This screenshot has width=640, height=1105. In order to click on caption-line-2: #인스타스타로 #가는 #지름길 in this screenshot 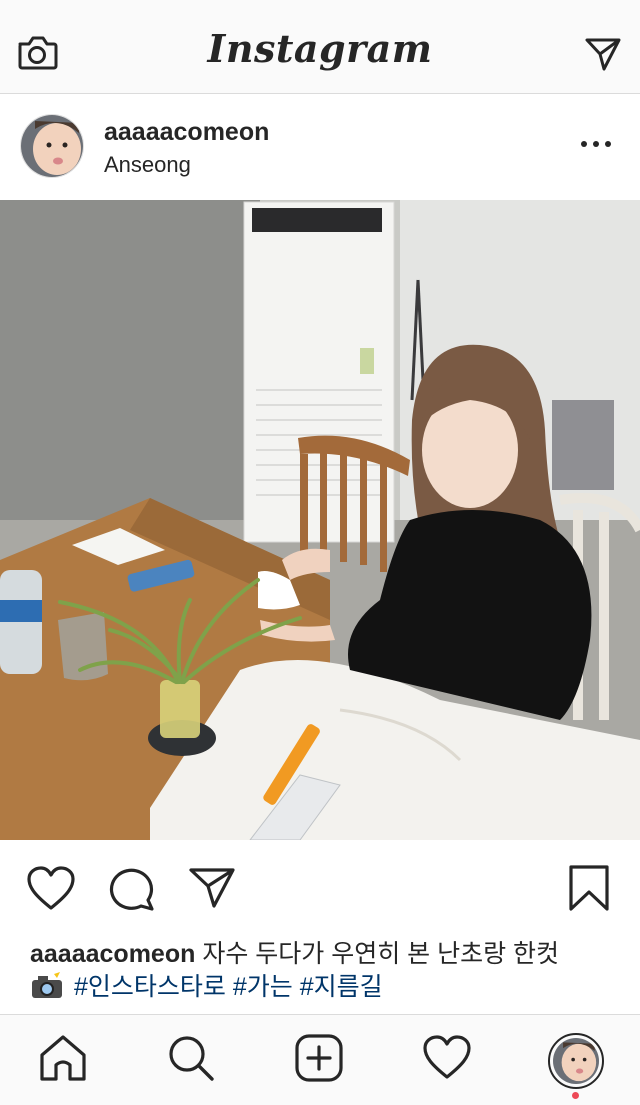, I will do `click(325, 987)`.